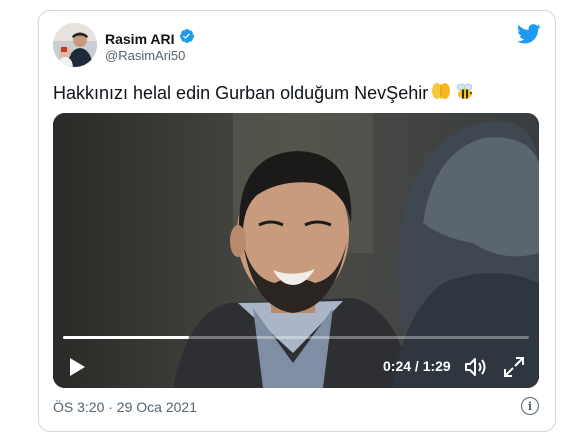 This screenshot has height=432, width=569. I want to click on author-name-row: Rasim ARI, so click(150, 38).